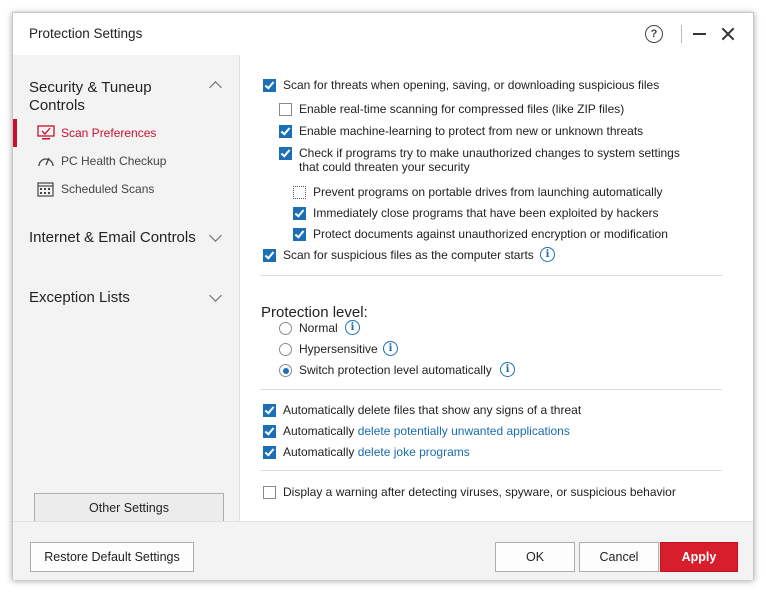 The width and height of the screenshot is (766, 592). Describe the element at coordinates (112, 557) in the screenshot. I see `restore-defaults-button: Restore Default Settings` at that location.